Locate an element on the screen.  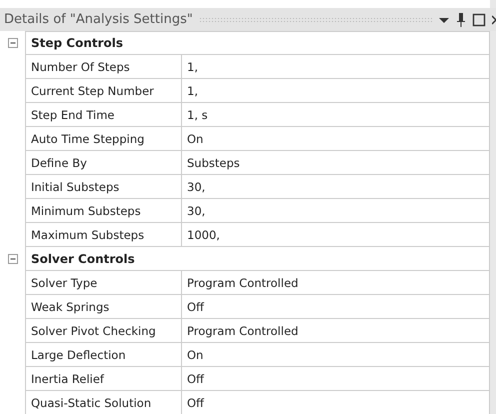
group-header: Solver Controls is located at coordinates (257, 259).